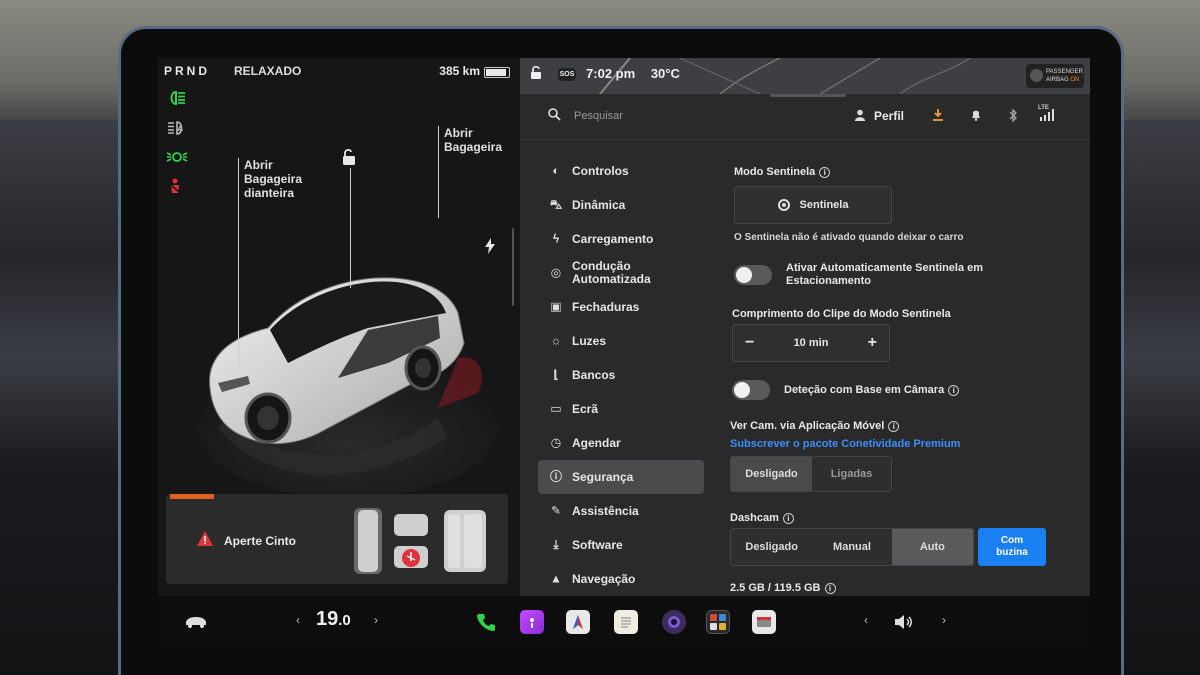 The width and height of the screenshot is (1200, 675). I want to click on vehicle-status-bar: PRND RELAXADO 385 km, so click(337, 73).